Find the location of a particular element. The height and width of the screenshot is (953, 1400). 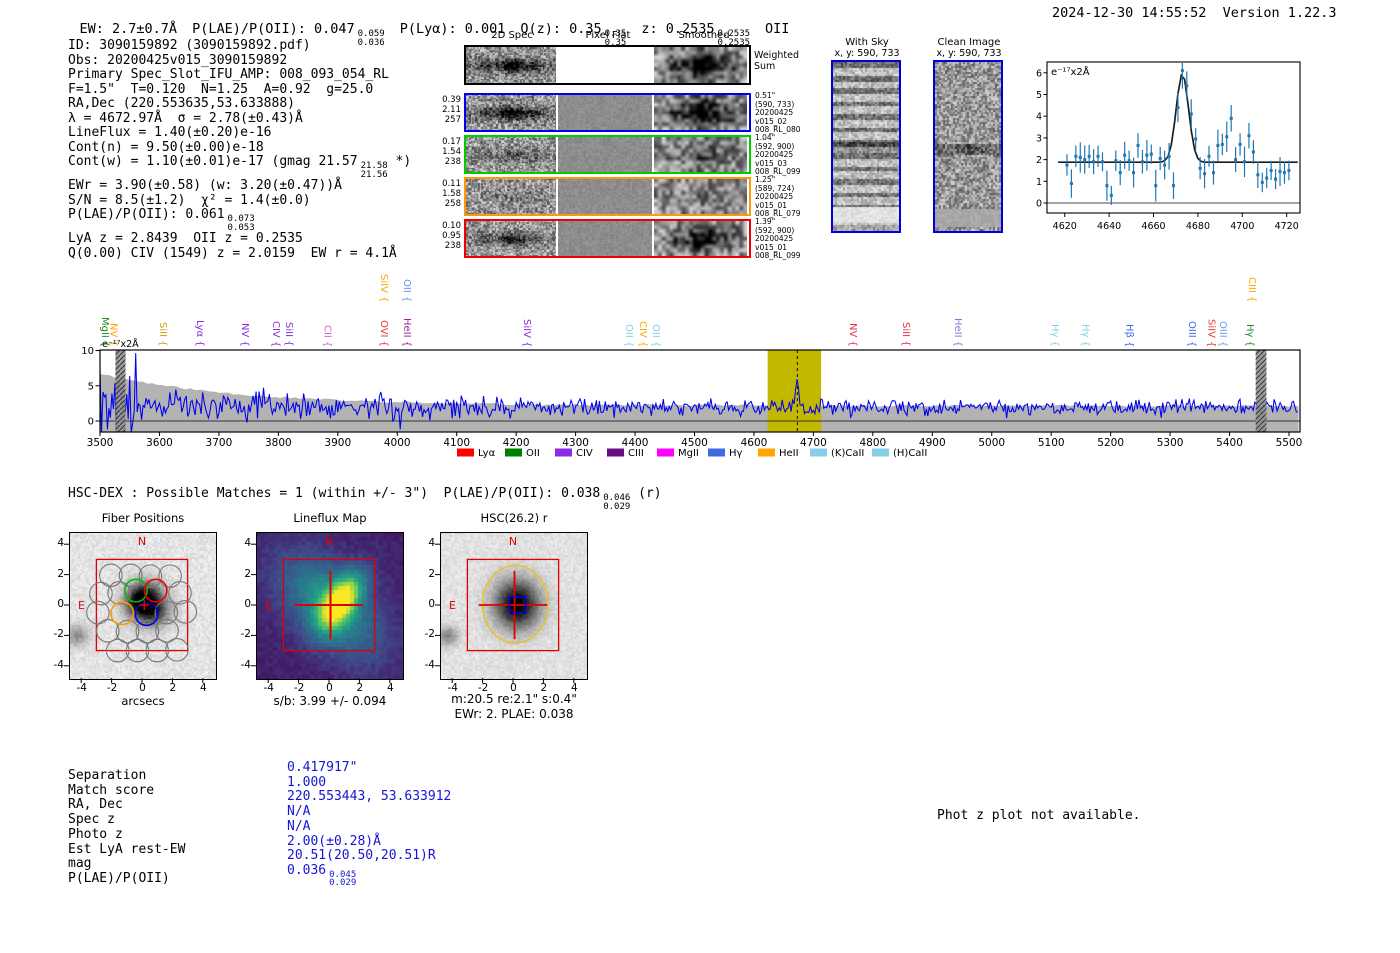

x-tick-label: 3500 is located at coordinates (100, 443).